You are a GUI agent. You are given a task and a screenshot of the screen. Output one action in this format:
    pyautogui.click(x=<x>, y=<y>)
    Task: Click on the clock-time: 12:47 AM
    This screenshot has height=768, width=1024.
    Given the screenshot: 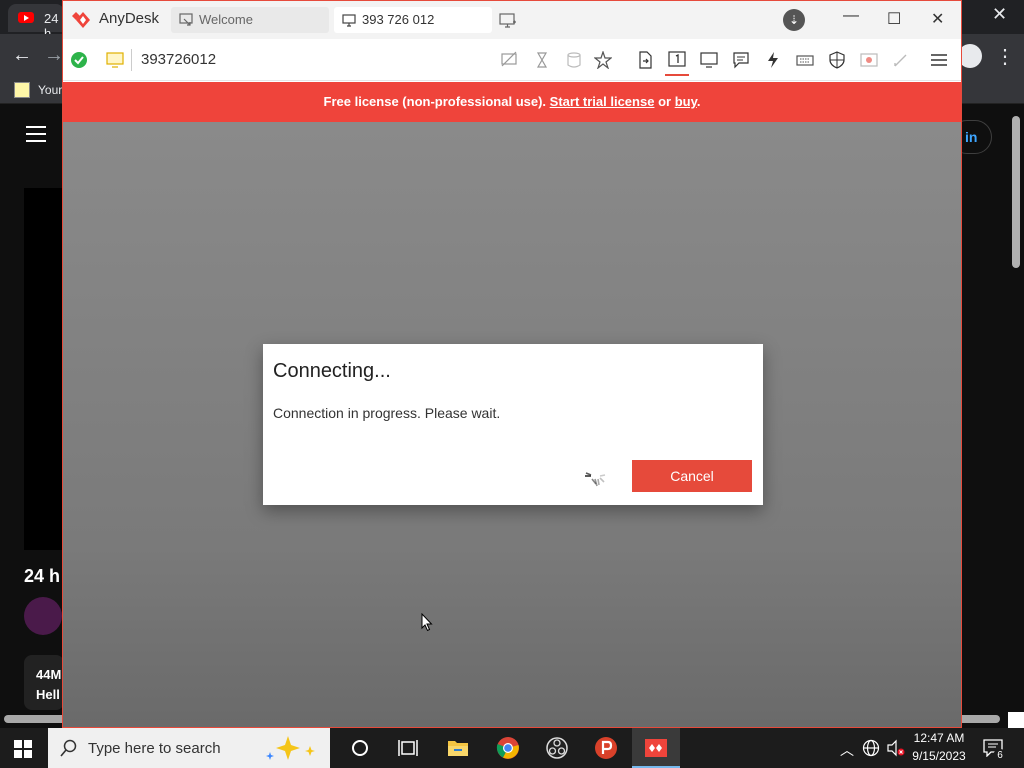 What is the action you would take?
    pyautogui.click(x=939, y=738)
    